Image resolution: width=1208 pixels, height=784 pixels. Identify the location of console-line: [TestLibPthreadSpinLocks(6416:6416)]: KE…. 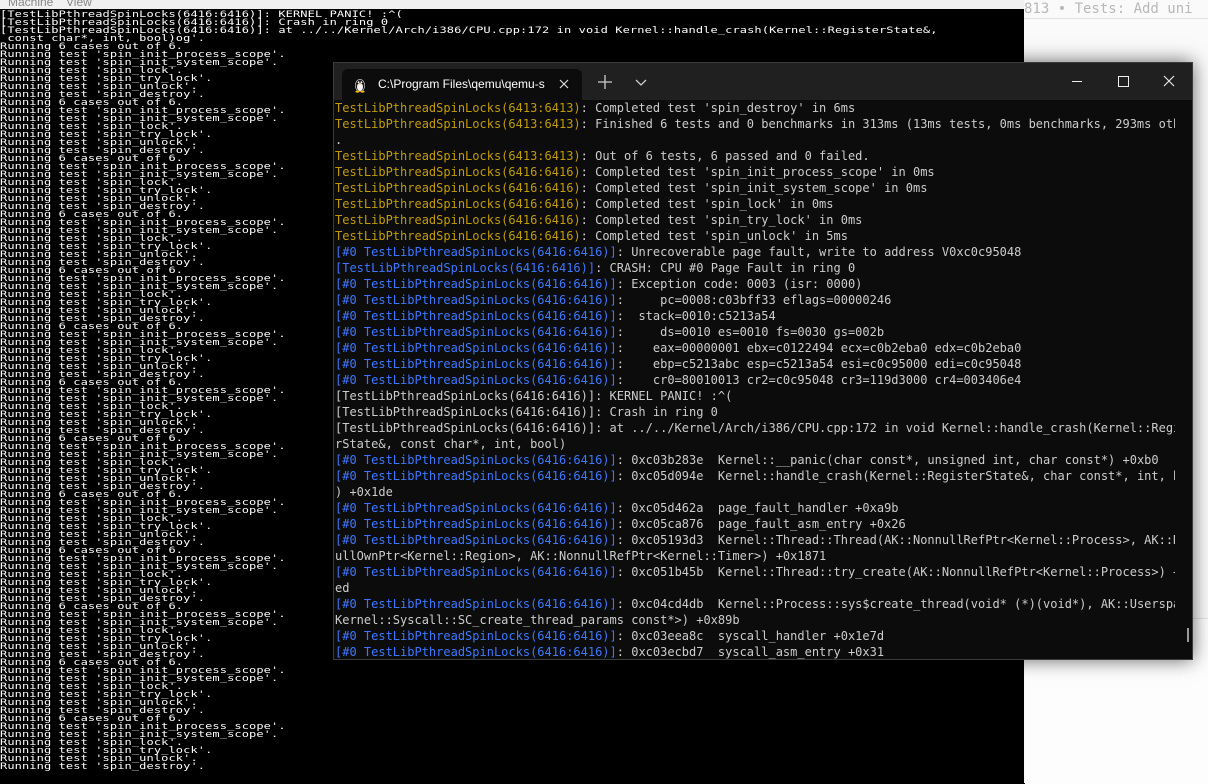
(201, 14).